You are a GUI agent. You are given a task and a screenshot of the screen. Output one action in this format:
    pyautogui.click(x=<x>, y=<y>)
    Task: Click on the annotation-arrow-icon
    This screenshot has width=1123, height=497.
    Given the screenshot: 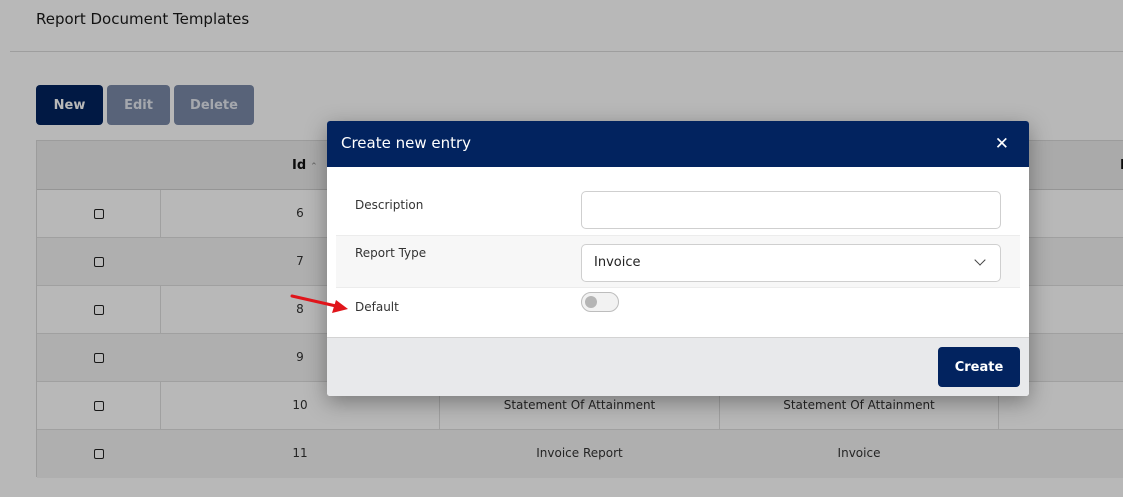 What is the action you would take?
    pyautogui.click(x=319, y=303)
    